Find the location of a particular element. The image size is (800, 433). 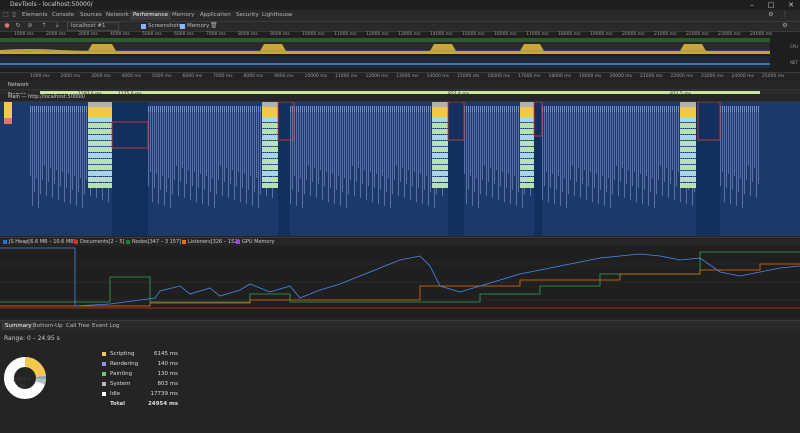

legend-documents: Documents[2 – 5] is located at coordinates (99, 242).